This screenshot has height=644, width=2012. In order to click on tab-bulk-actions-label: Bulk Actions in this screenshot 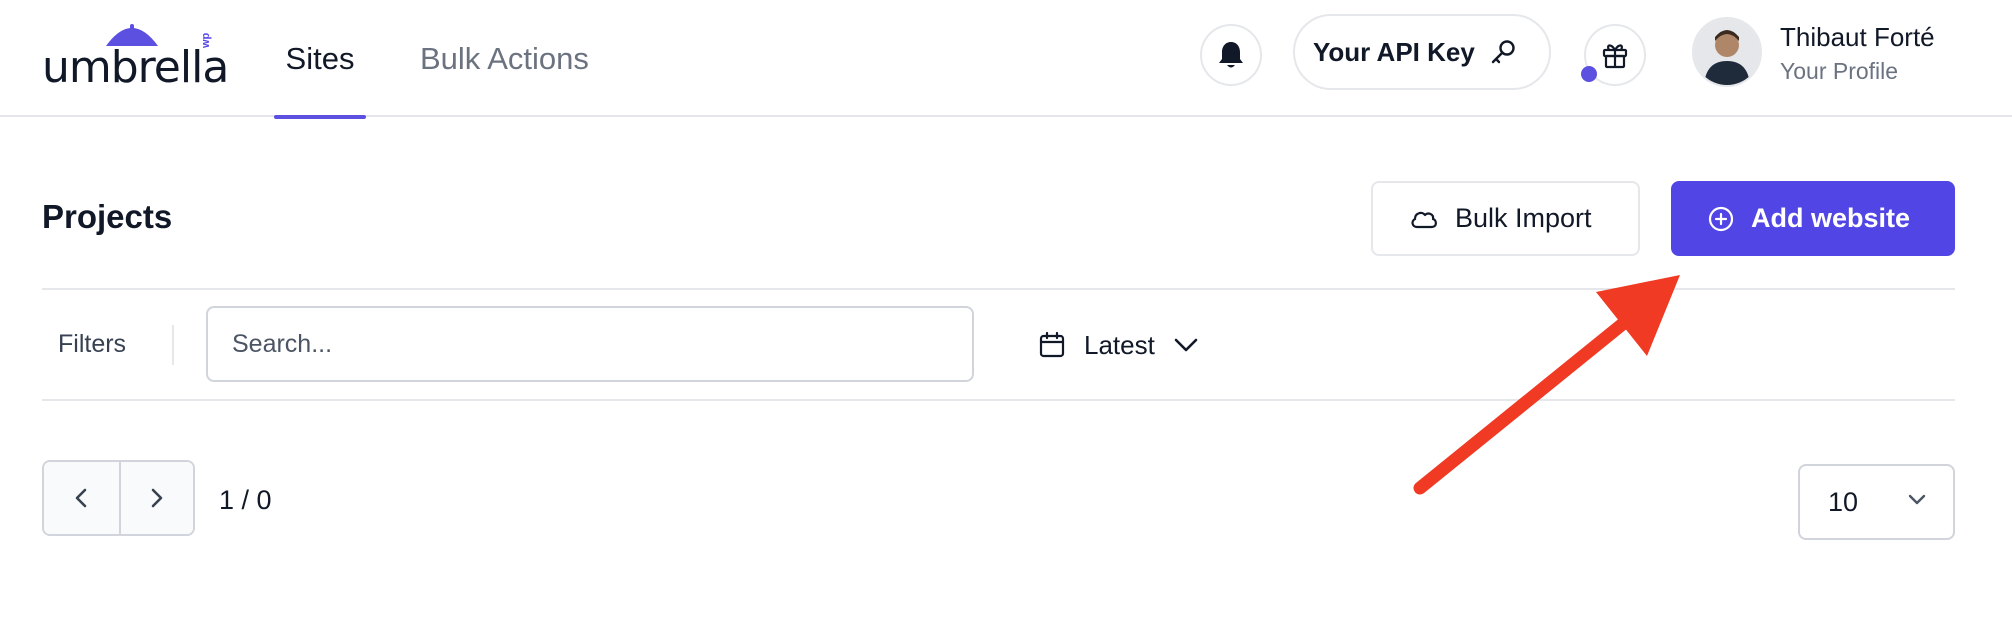, I will do `click(504, 58)`.